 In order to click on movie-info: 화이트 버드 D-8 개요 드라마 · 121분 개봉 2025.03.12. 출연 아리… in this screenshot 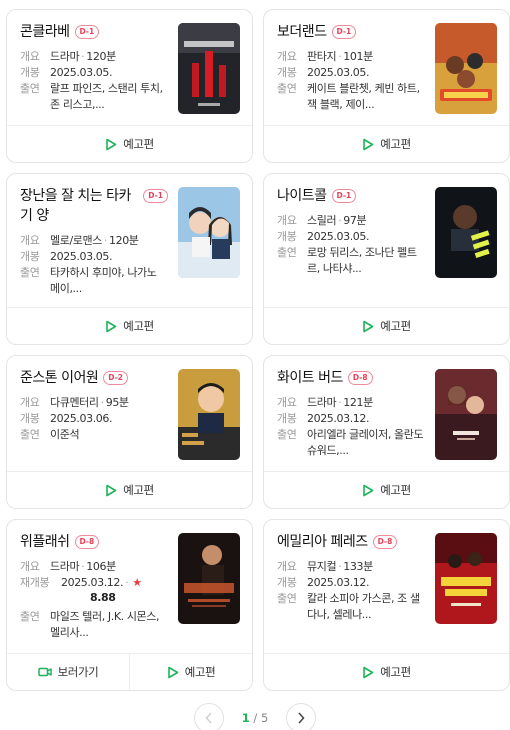, I will do `click(386, 413)`.